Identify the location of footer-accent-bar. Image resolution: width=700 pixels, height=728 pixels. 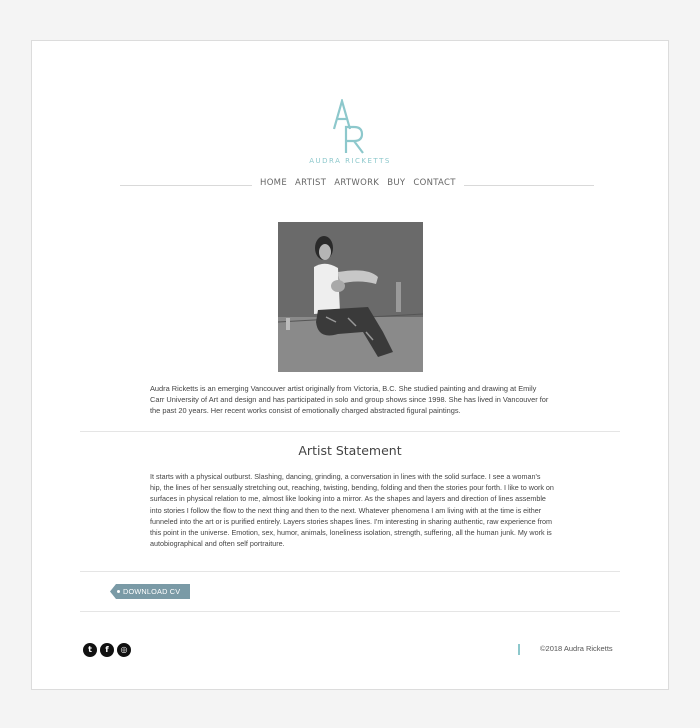
(519, 649).